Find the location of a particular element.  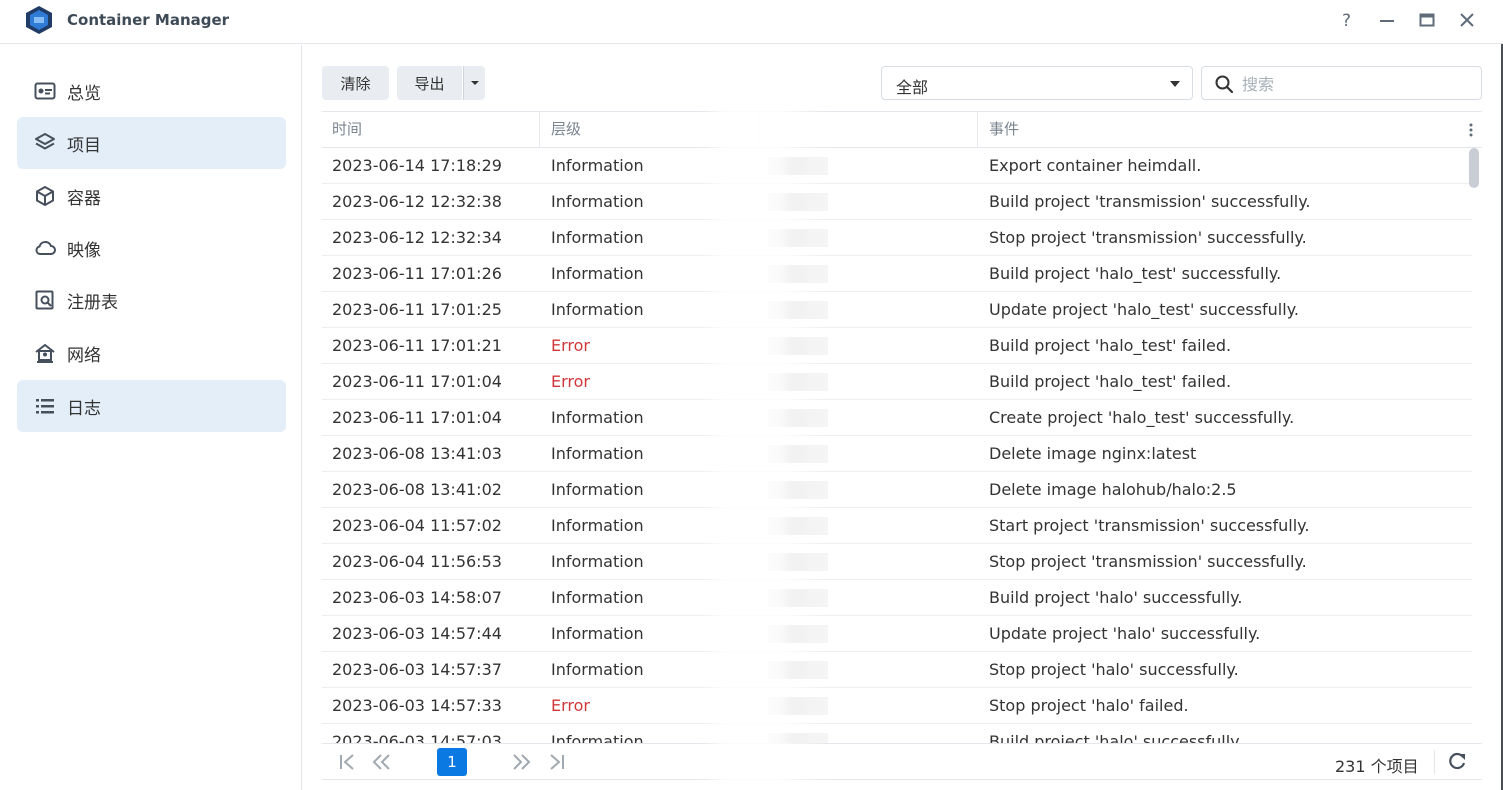

table-header: 时间 层级 事件 is located at coordinates (902, 130).